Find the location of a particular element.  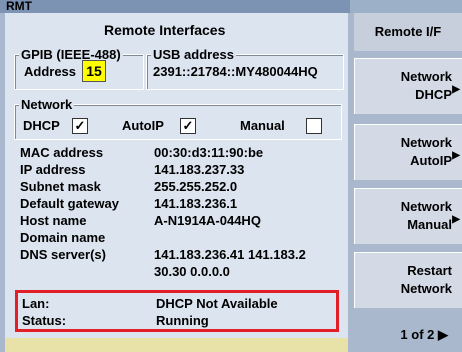

gpib-address-field: 15 is located at coordinates (94, 71).